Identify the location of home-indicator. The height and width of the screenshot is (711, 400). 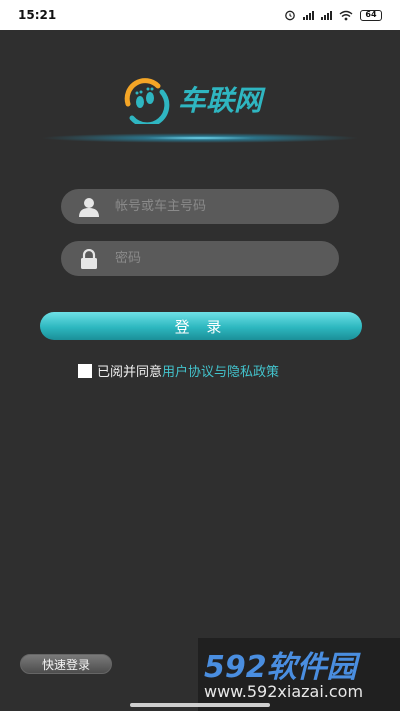
(200, 705).